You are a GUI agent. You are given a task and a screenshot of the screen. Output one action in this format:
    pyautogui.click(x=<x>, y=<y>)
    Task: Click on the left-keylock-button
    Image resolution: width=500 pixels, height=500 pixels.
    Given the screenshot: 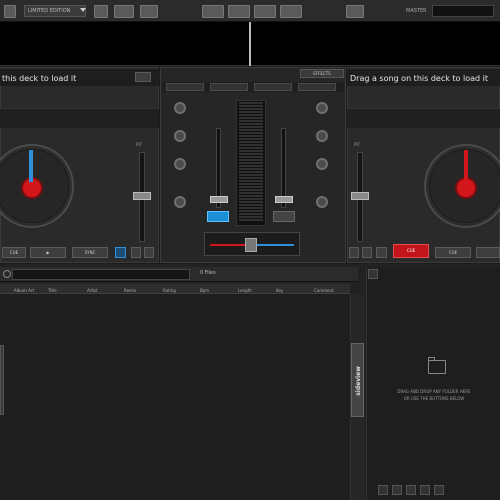 What is the action you would take?
    pyautogui.click(x=120, y=252)
    